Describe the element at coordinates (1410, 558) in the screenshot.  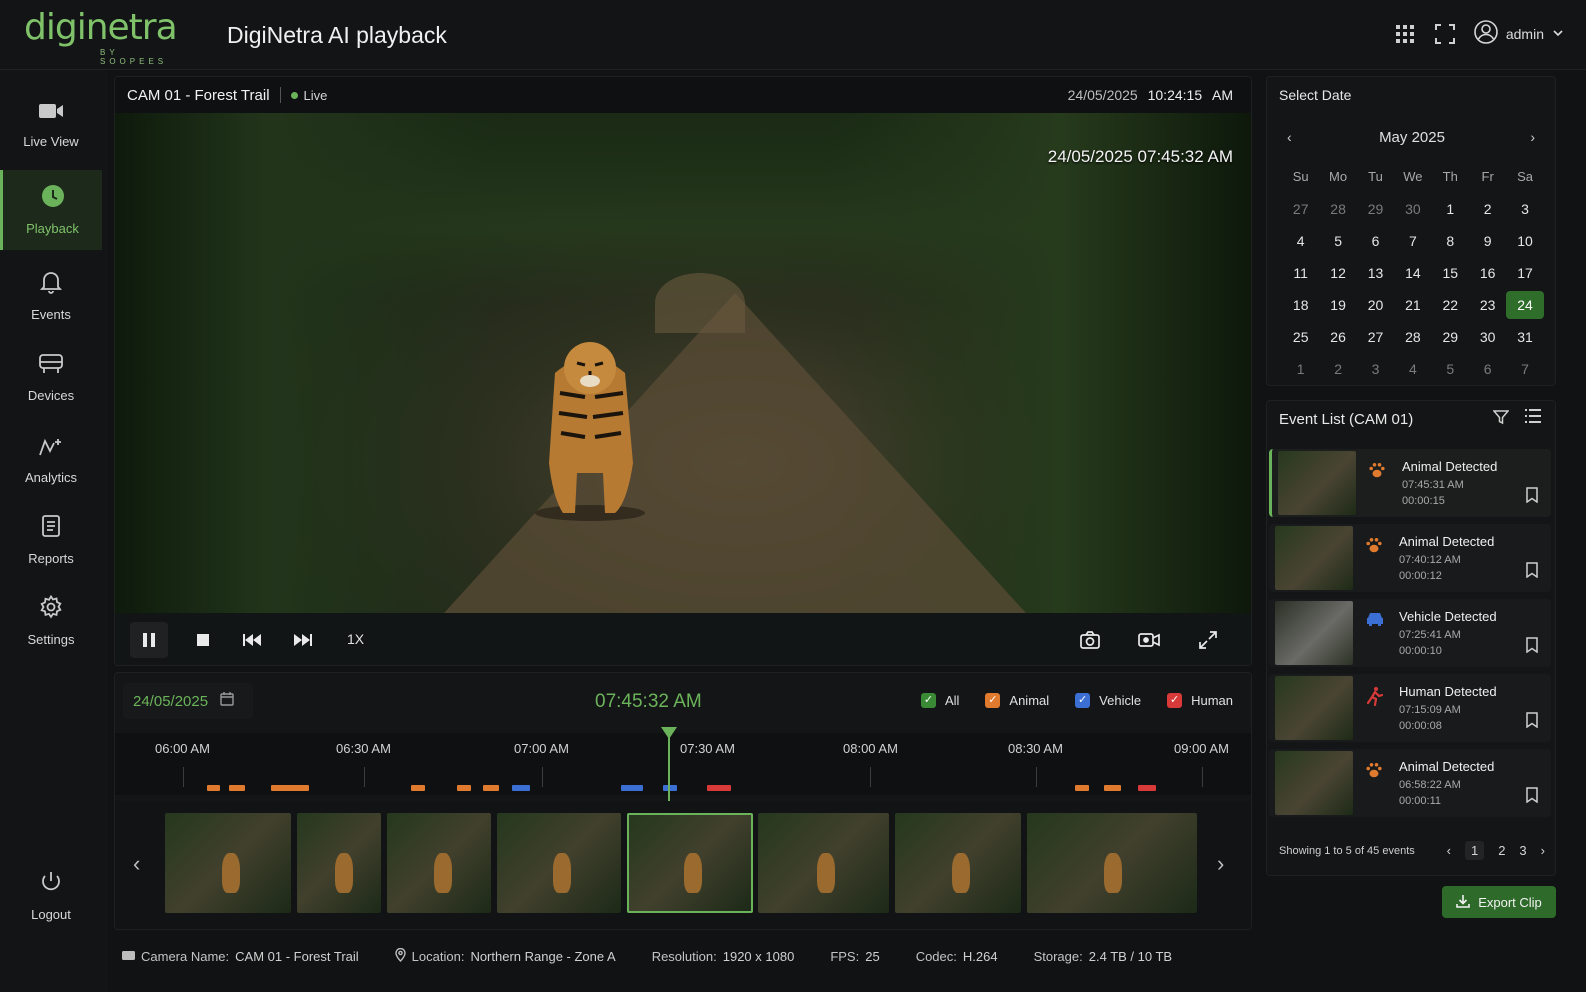
I see `event-list-item: Animal Detected 07:40:12 AM 00:00:12` at that location.